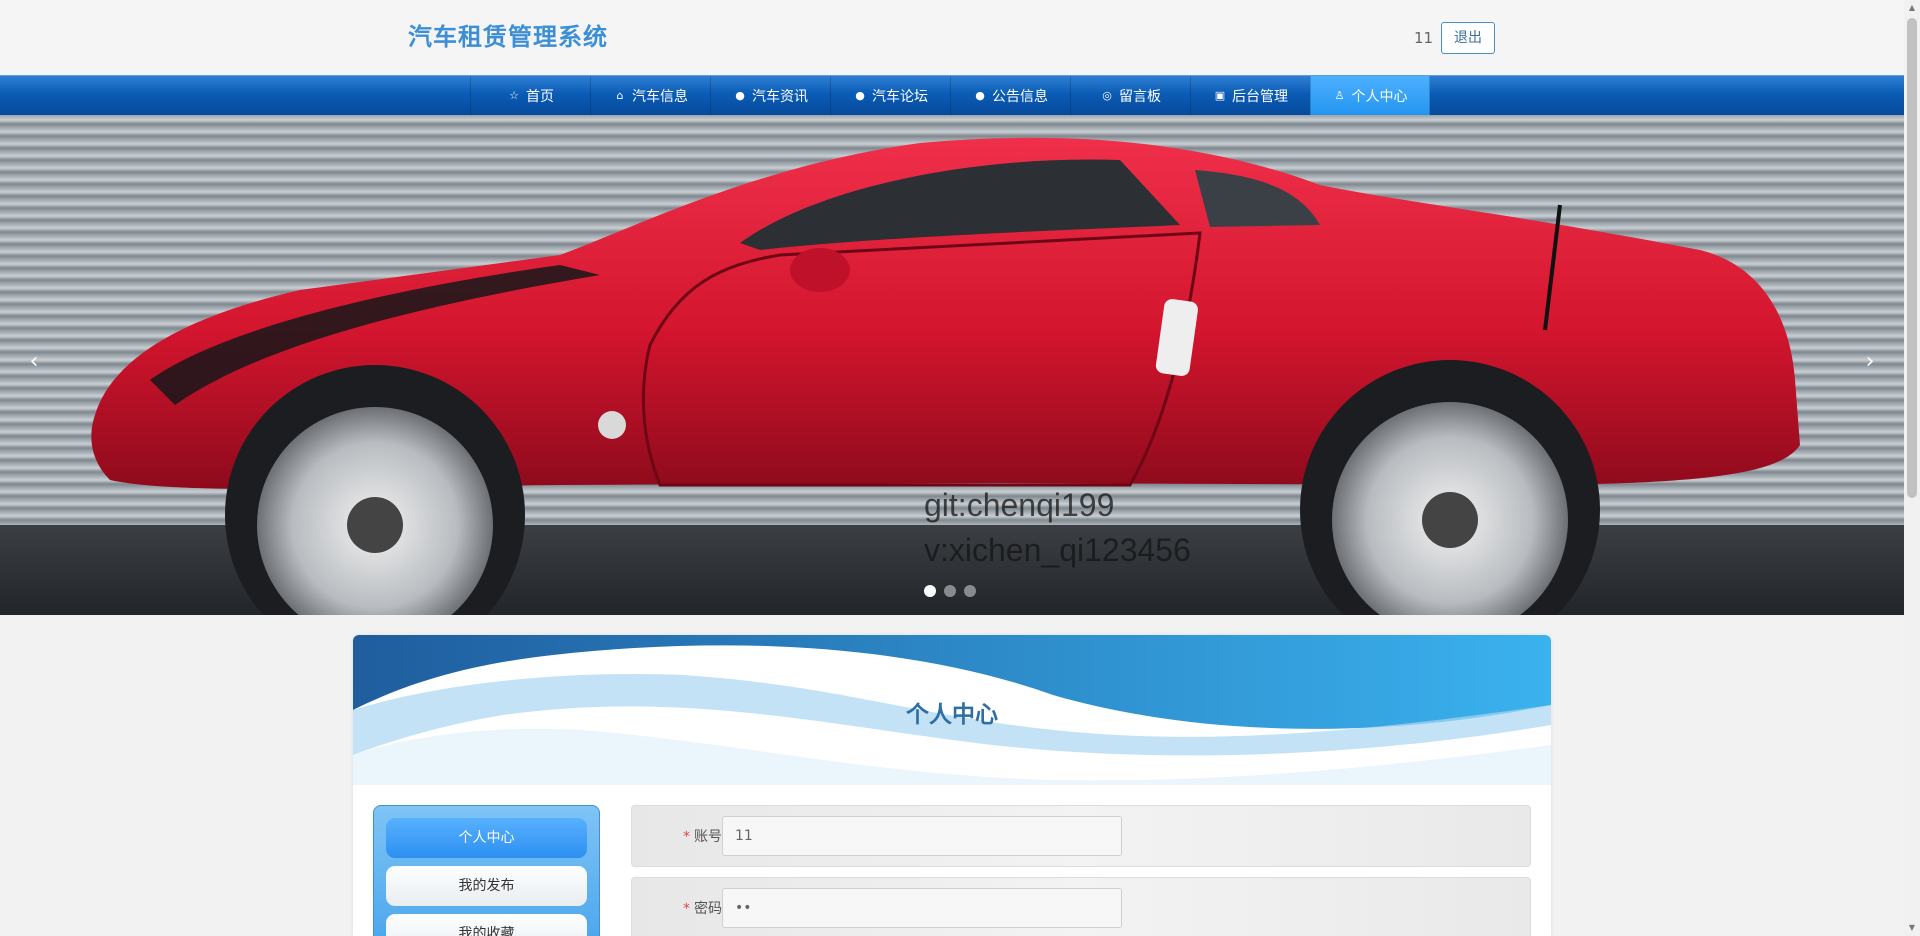 This screenshot has height=936, width=1920. What do you see at coordinates (1260, 96) in the screenshot?
I see `nav-item-label: 后台管理` at bounding box center [1260, 96].